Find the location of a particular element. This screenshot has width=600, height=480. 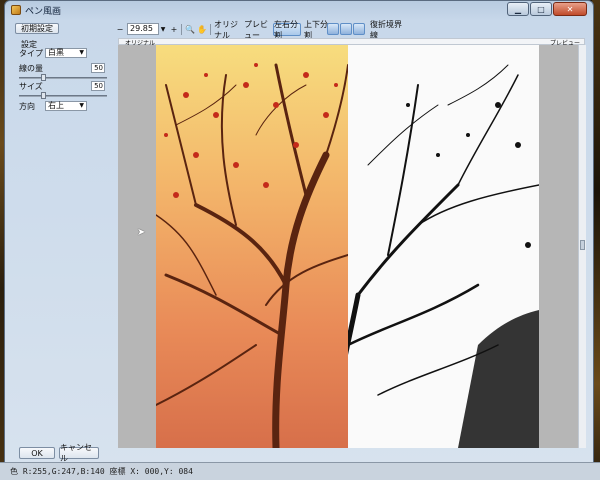

window-title: ペン風画 is located at coordinates (43, 12).